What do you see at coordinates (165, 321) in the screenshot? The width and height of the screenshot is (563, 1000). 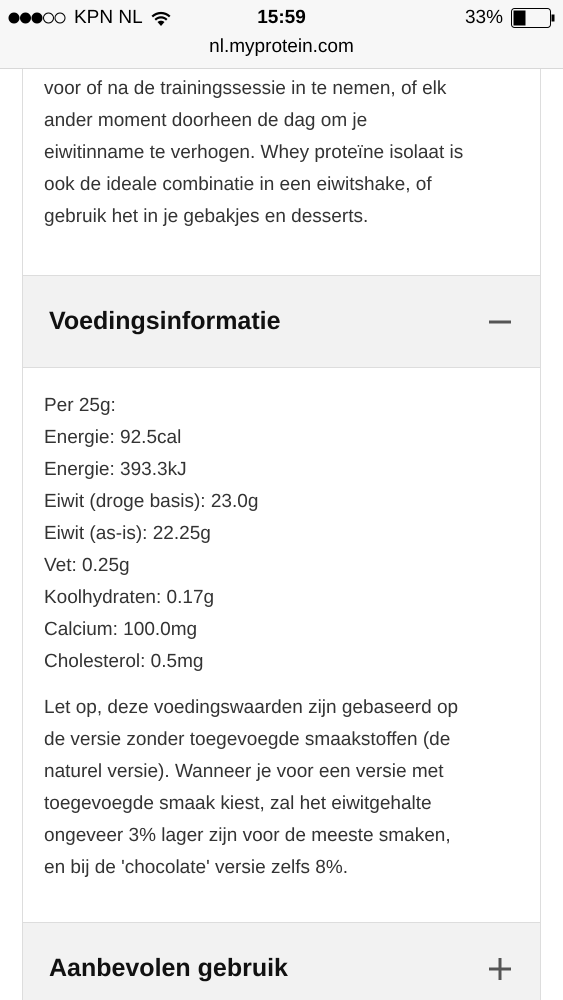 I see `section-title: Voedingsinformatie` at bounding box center [165, 321].